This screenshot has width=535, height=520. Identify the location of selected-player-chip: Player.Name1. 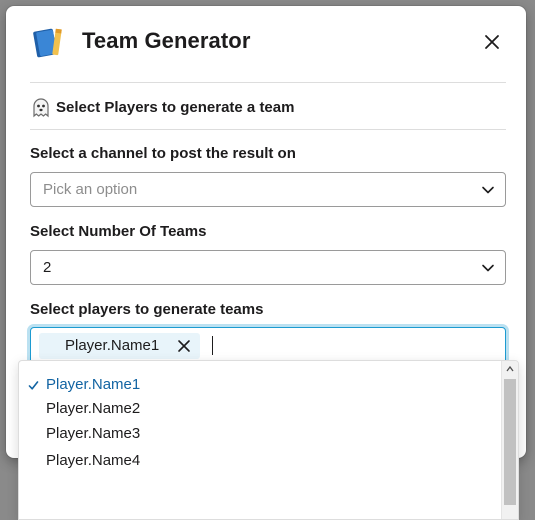
(119, 346).